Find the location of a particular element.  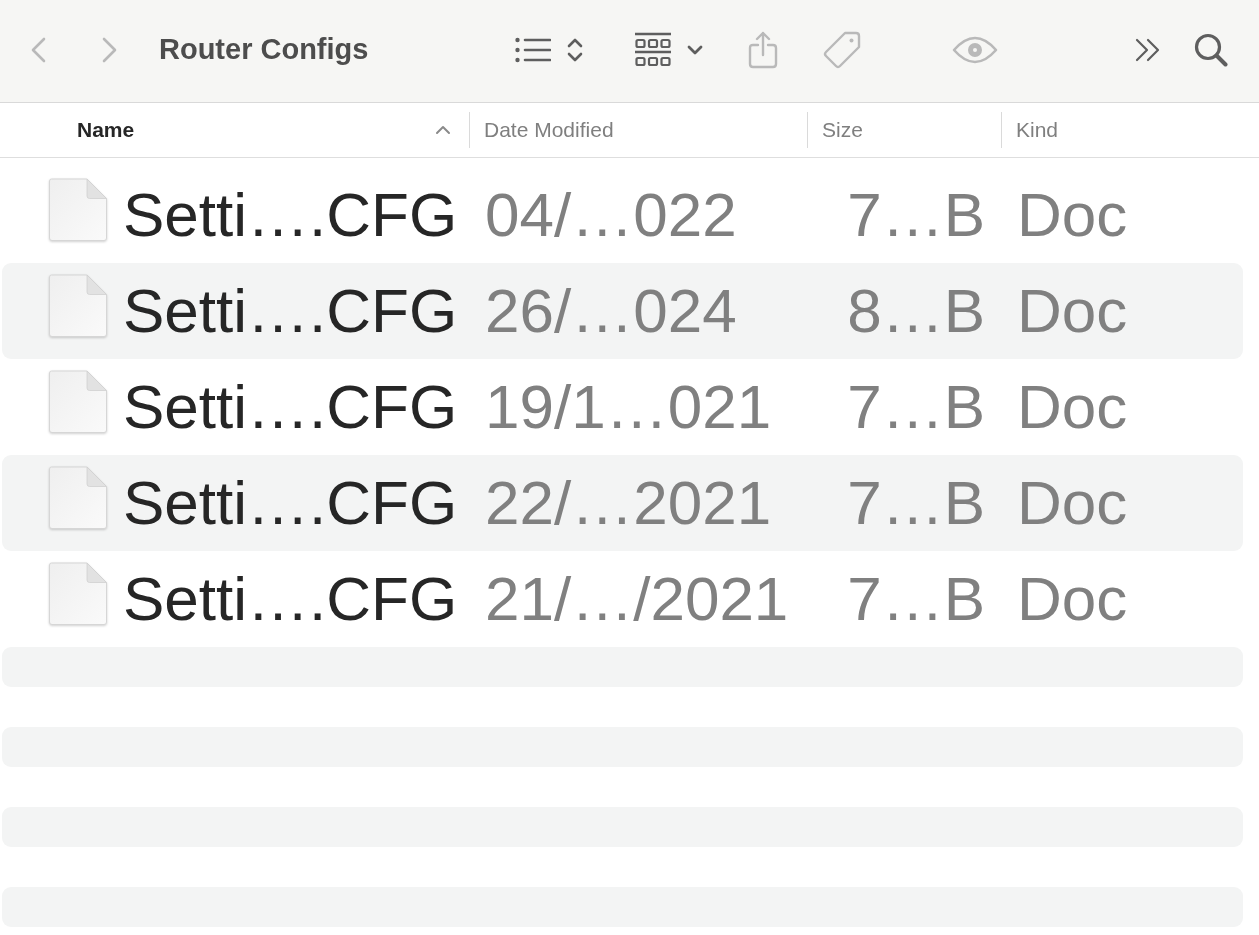

chevron-left-icon is located at coordinates (38, 49).